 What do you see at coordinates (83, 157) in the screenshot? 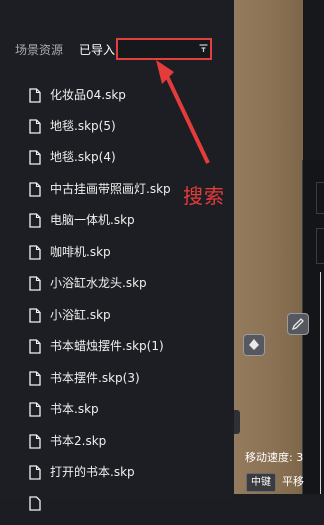
I see `file-label: 地毯.skp(4)` at bounding box center [83, 157].